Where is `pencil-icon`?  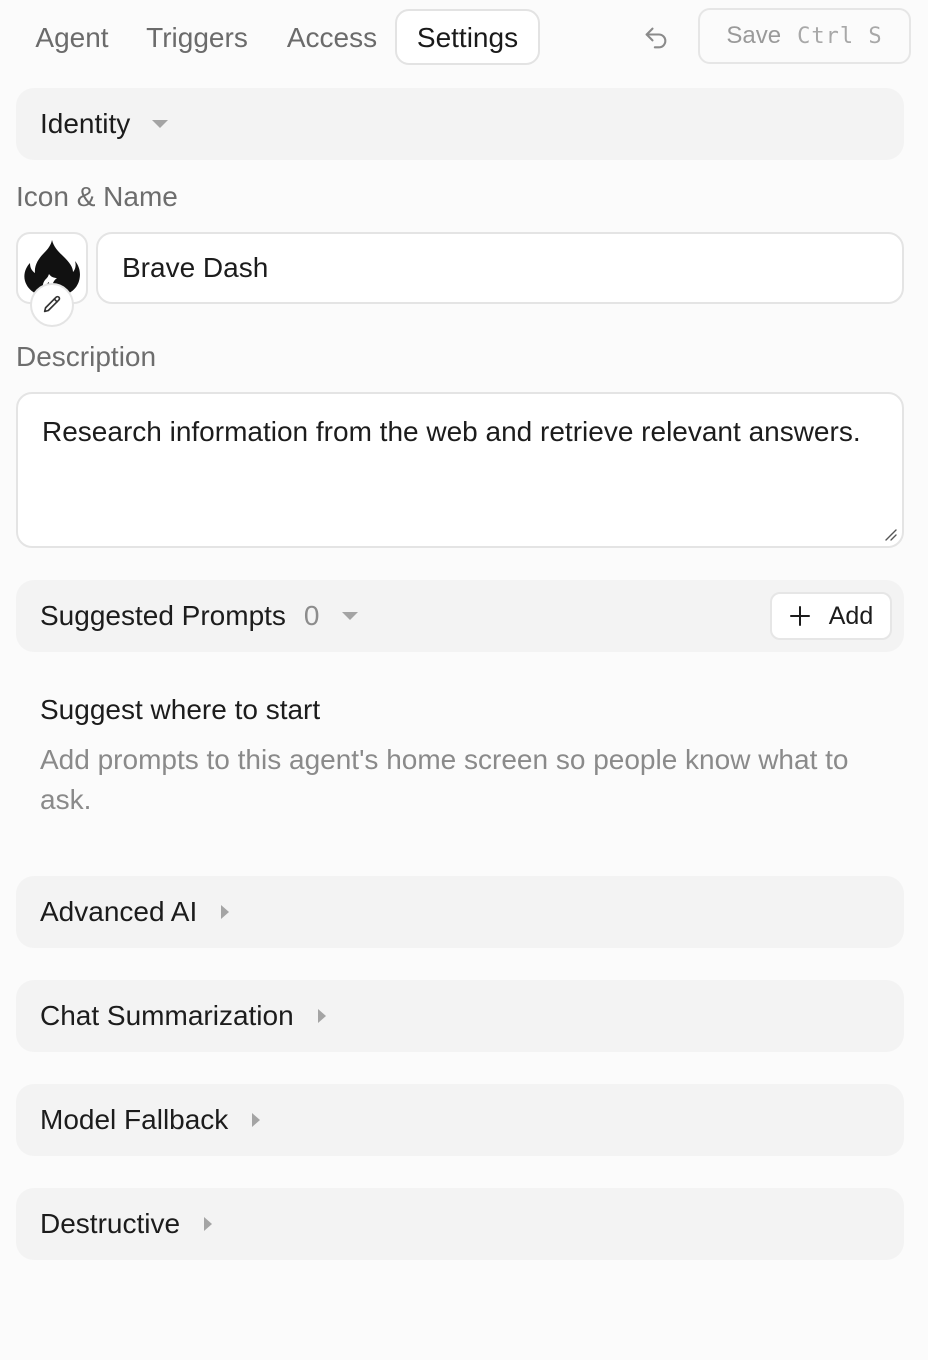
pencil-icon is located at coordinates (52, 304).